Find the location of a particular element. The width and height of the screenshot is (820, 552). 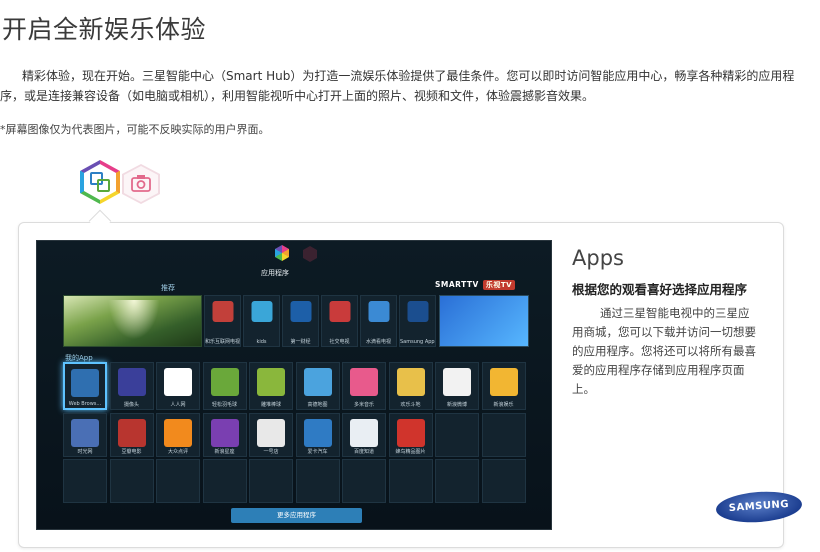

app-tile: 一号店 is located at coordinates (271, 435).